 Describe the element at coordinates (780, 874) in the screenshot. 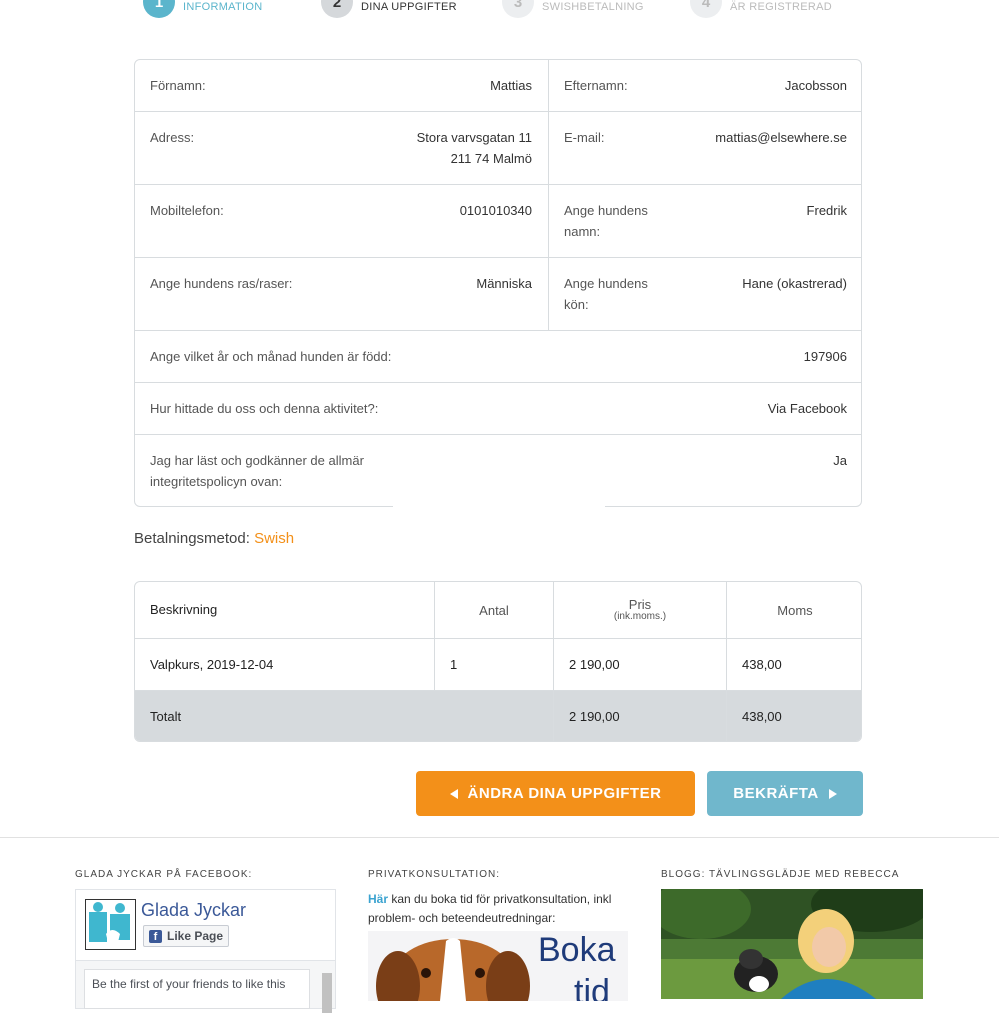

I see `blog-heading: BLOGG: TÄVLINGSGLÄDJE MED REBECCA` at that location.